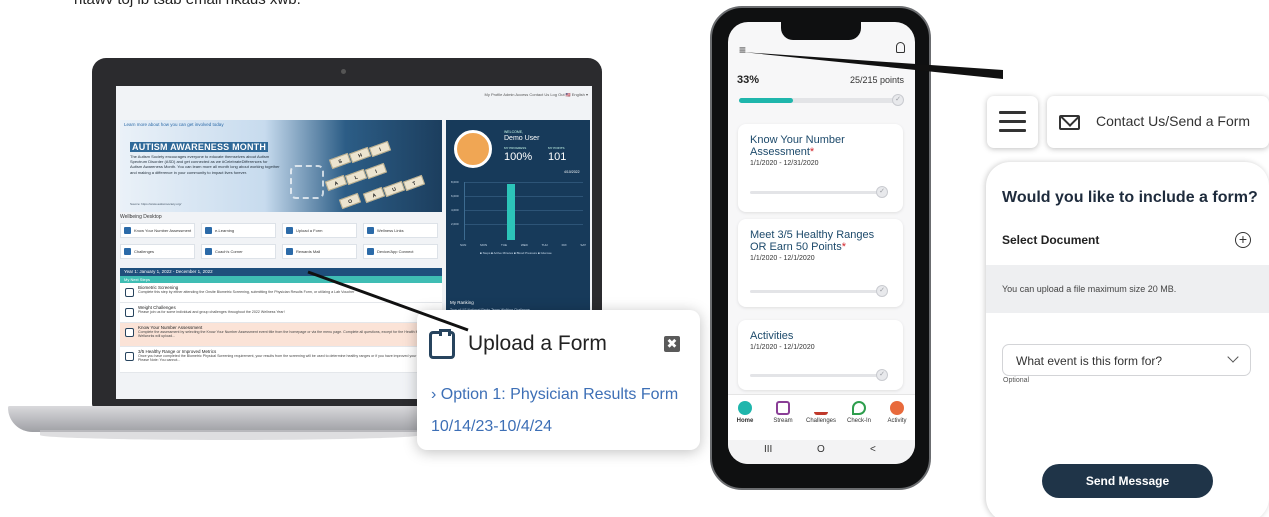 Image resolution: width=1269 pixels, height=517 pixels. What do you see at coordinates (455, 196) in the screenshot?
I see `y-label: 6,000` at bounding box center [455, 196].